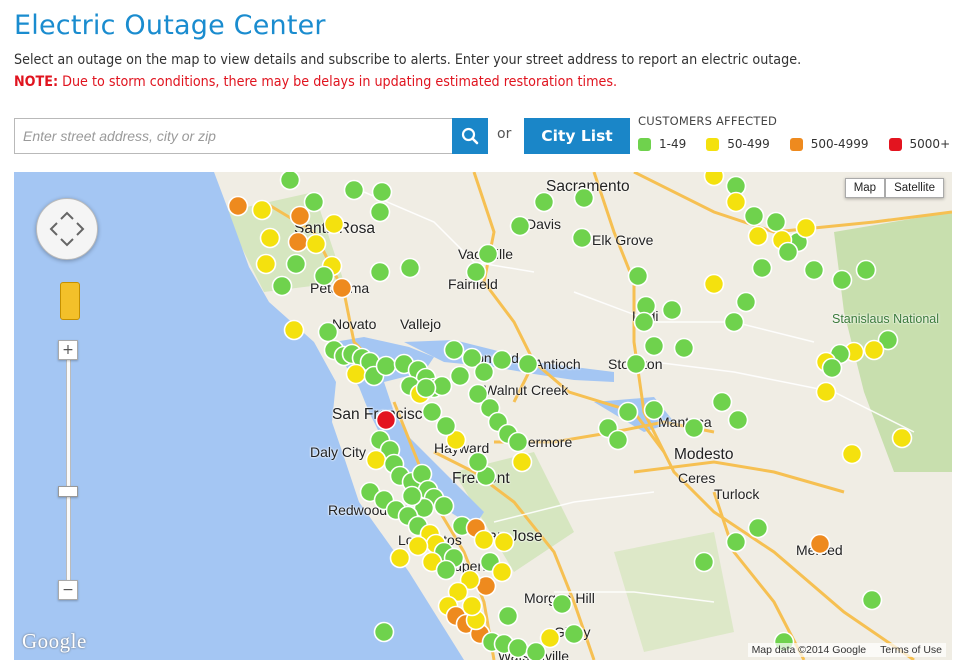 Image resolution: width=980 pixels, height=672 pixels. I want to click on map-type-satellite-button: Satellite, so click(914, 188).